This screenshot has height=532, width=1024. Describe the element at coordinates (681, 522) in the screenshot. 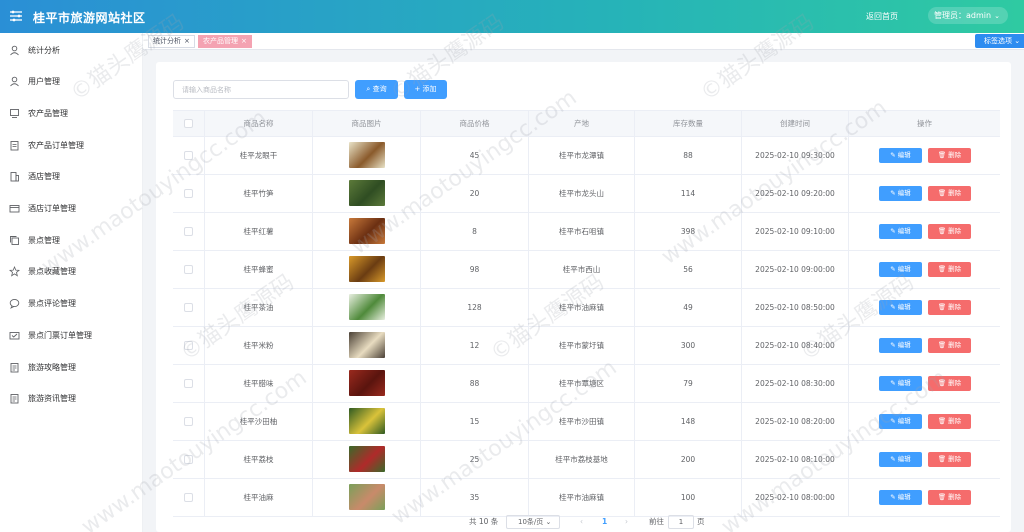

I see `goto-page-input: 1` at that location.